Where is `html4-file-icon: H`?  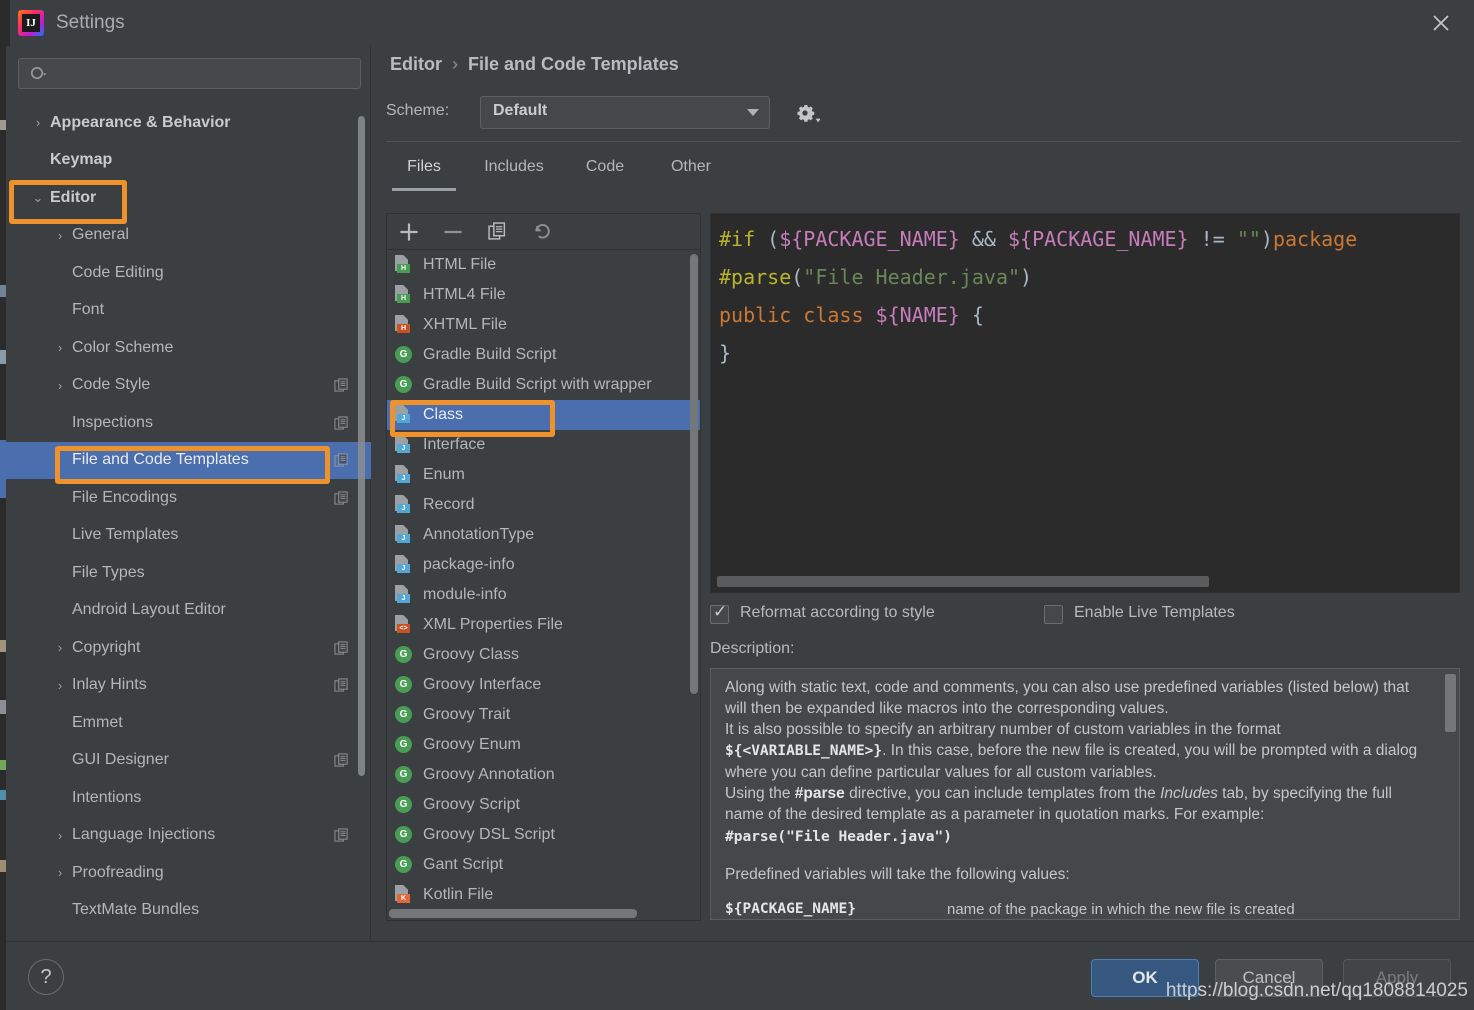 html4-file-icon: H is located at coordinates (404, 295).